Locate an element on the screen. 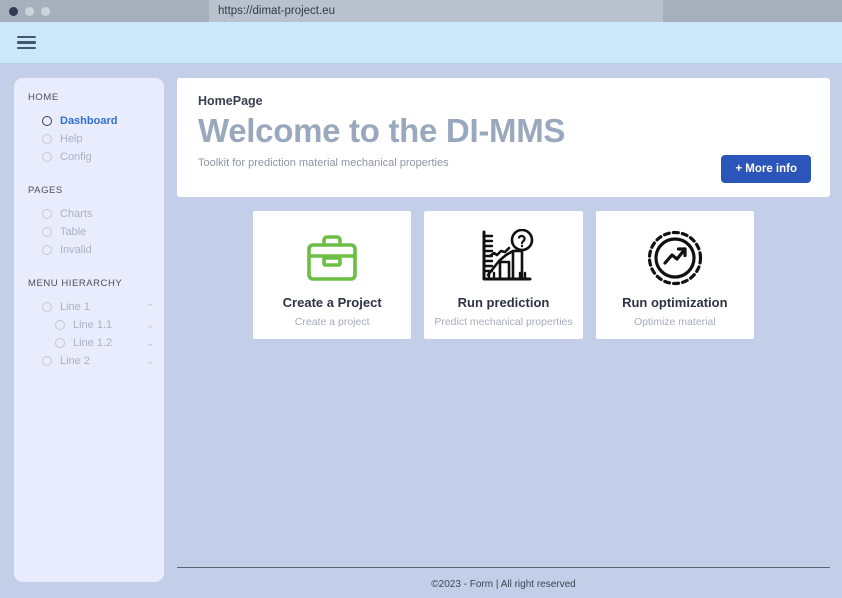 This screenshot has height=598, width=842. sidebar-item-charts: Charts is located at coordinates (89, 214).